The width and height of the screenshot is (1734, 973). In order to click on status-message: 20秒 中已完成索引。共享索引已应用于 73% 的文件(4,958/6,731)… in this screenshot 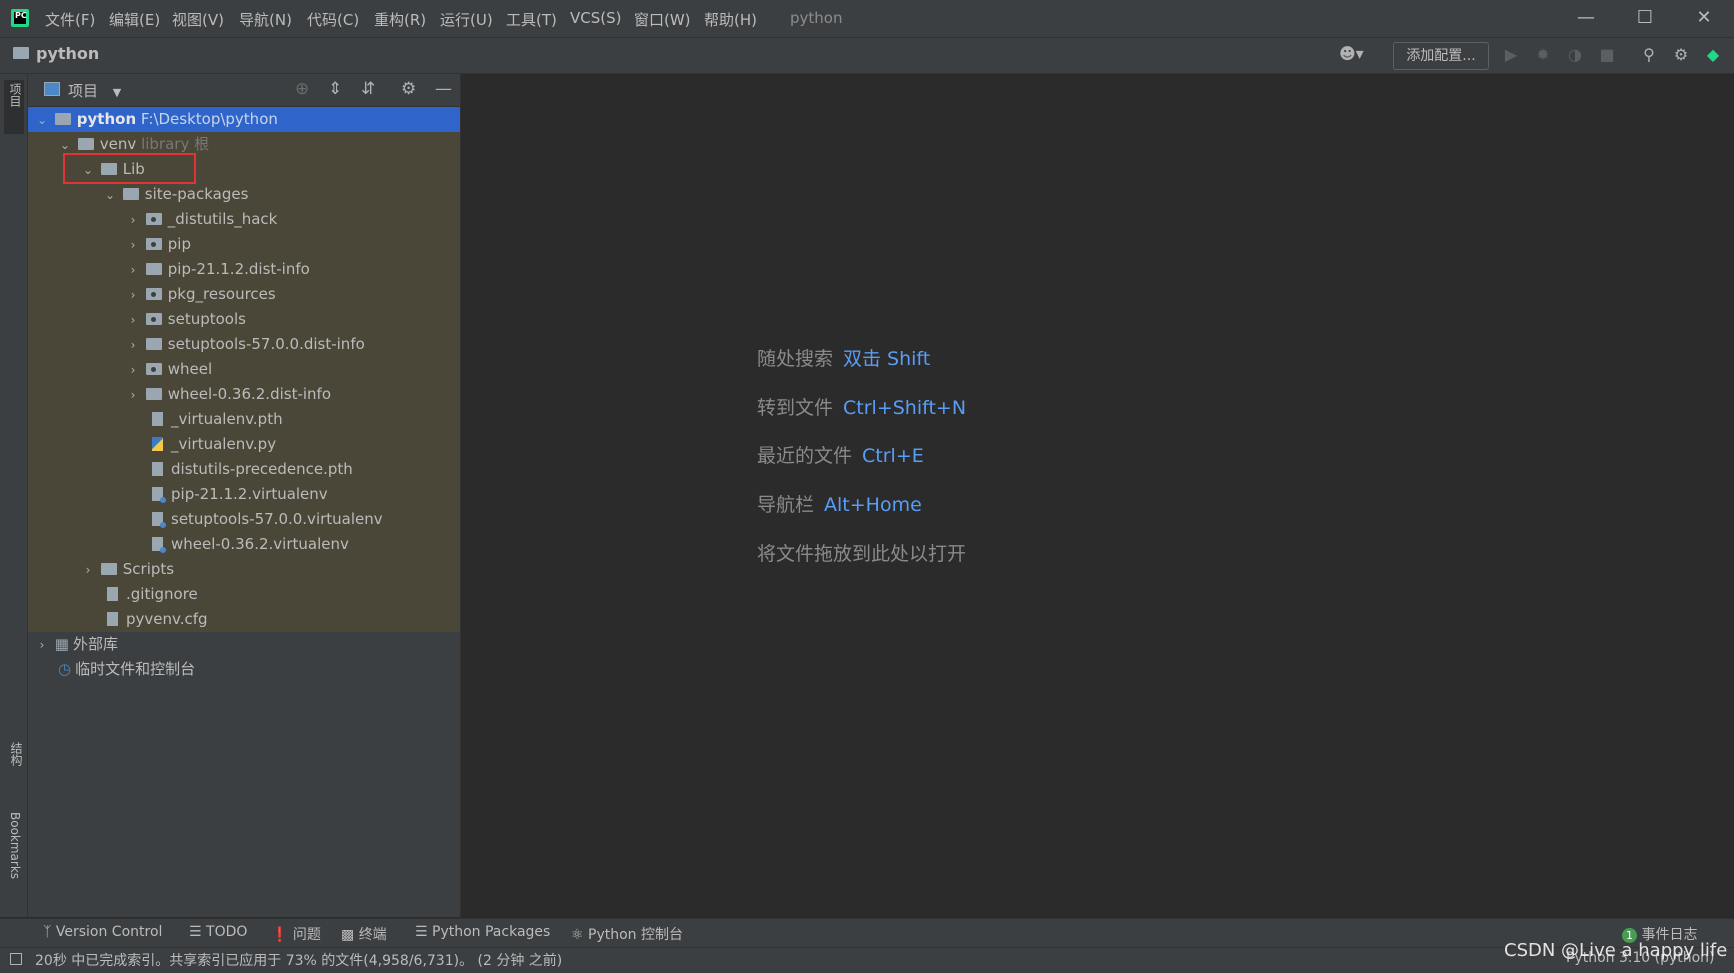, I will do `click(299, 961)`.